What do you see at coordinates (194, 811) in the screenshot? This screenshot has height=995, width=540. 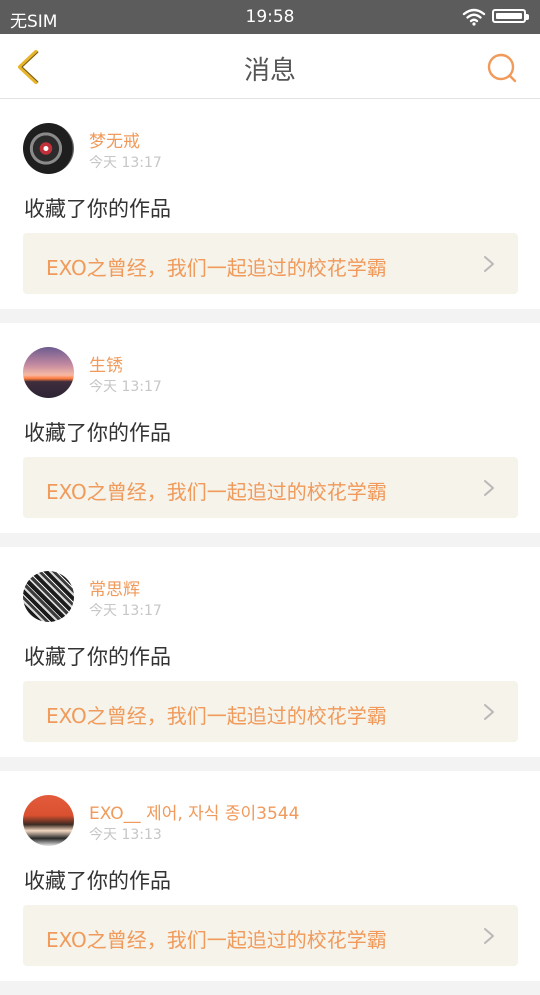 I see `sender-name: EXO__ 제어, 자식 종이3544` at bounding box center [194, 811].